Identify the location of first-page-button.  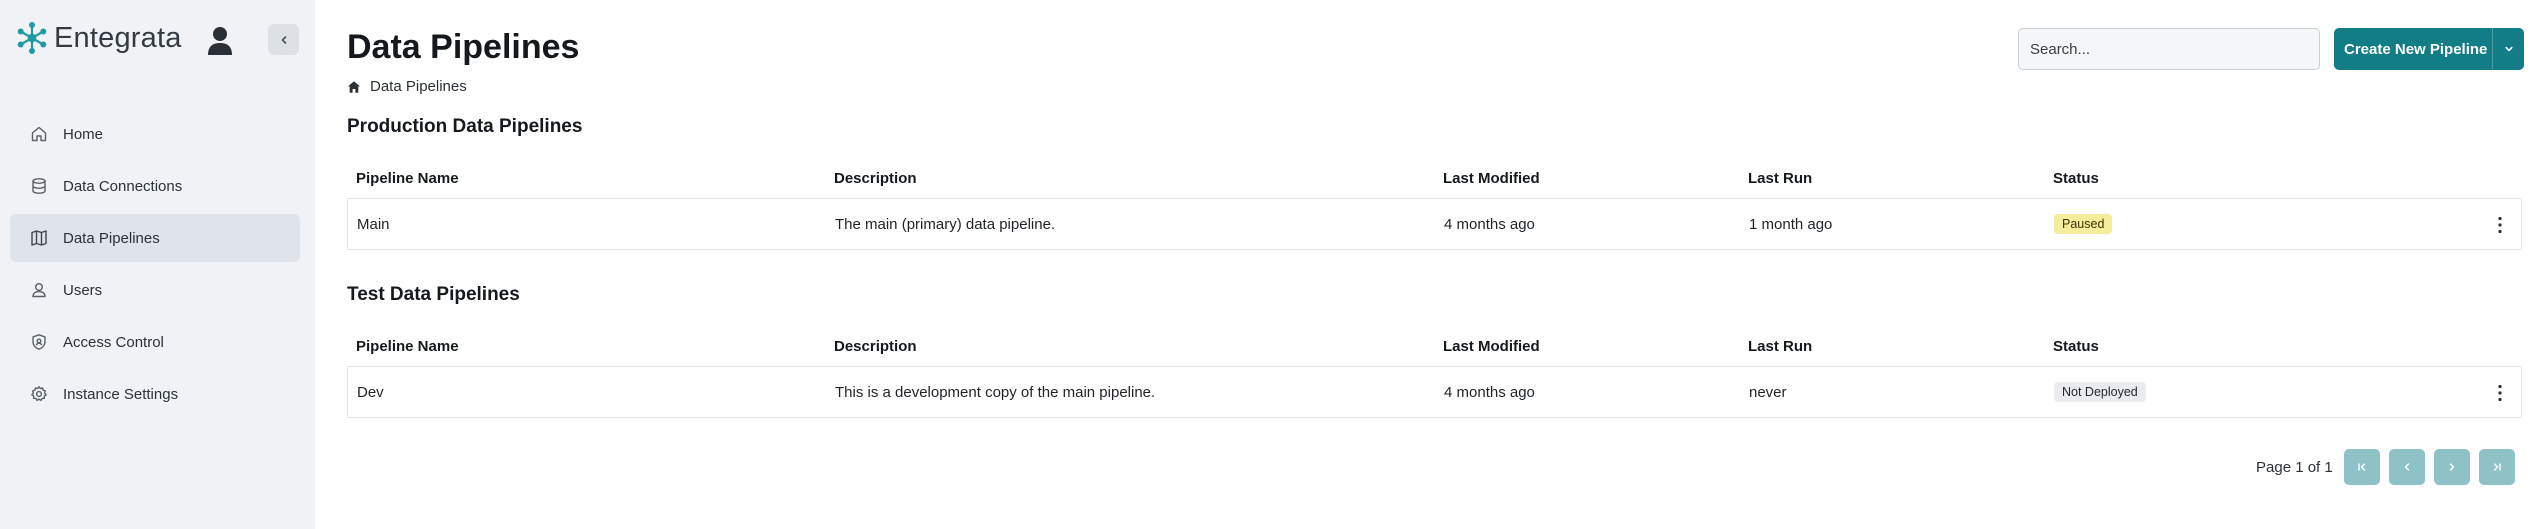
(2361, 467).